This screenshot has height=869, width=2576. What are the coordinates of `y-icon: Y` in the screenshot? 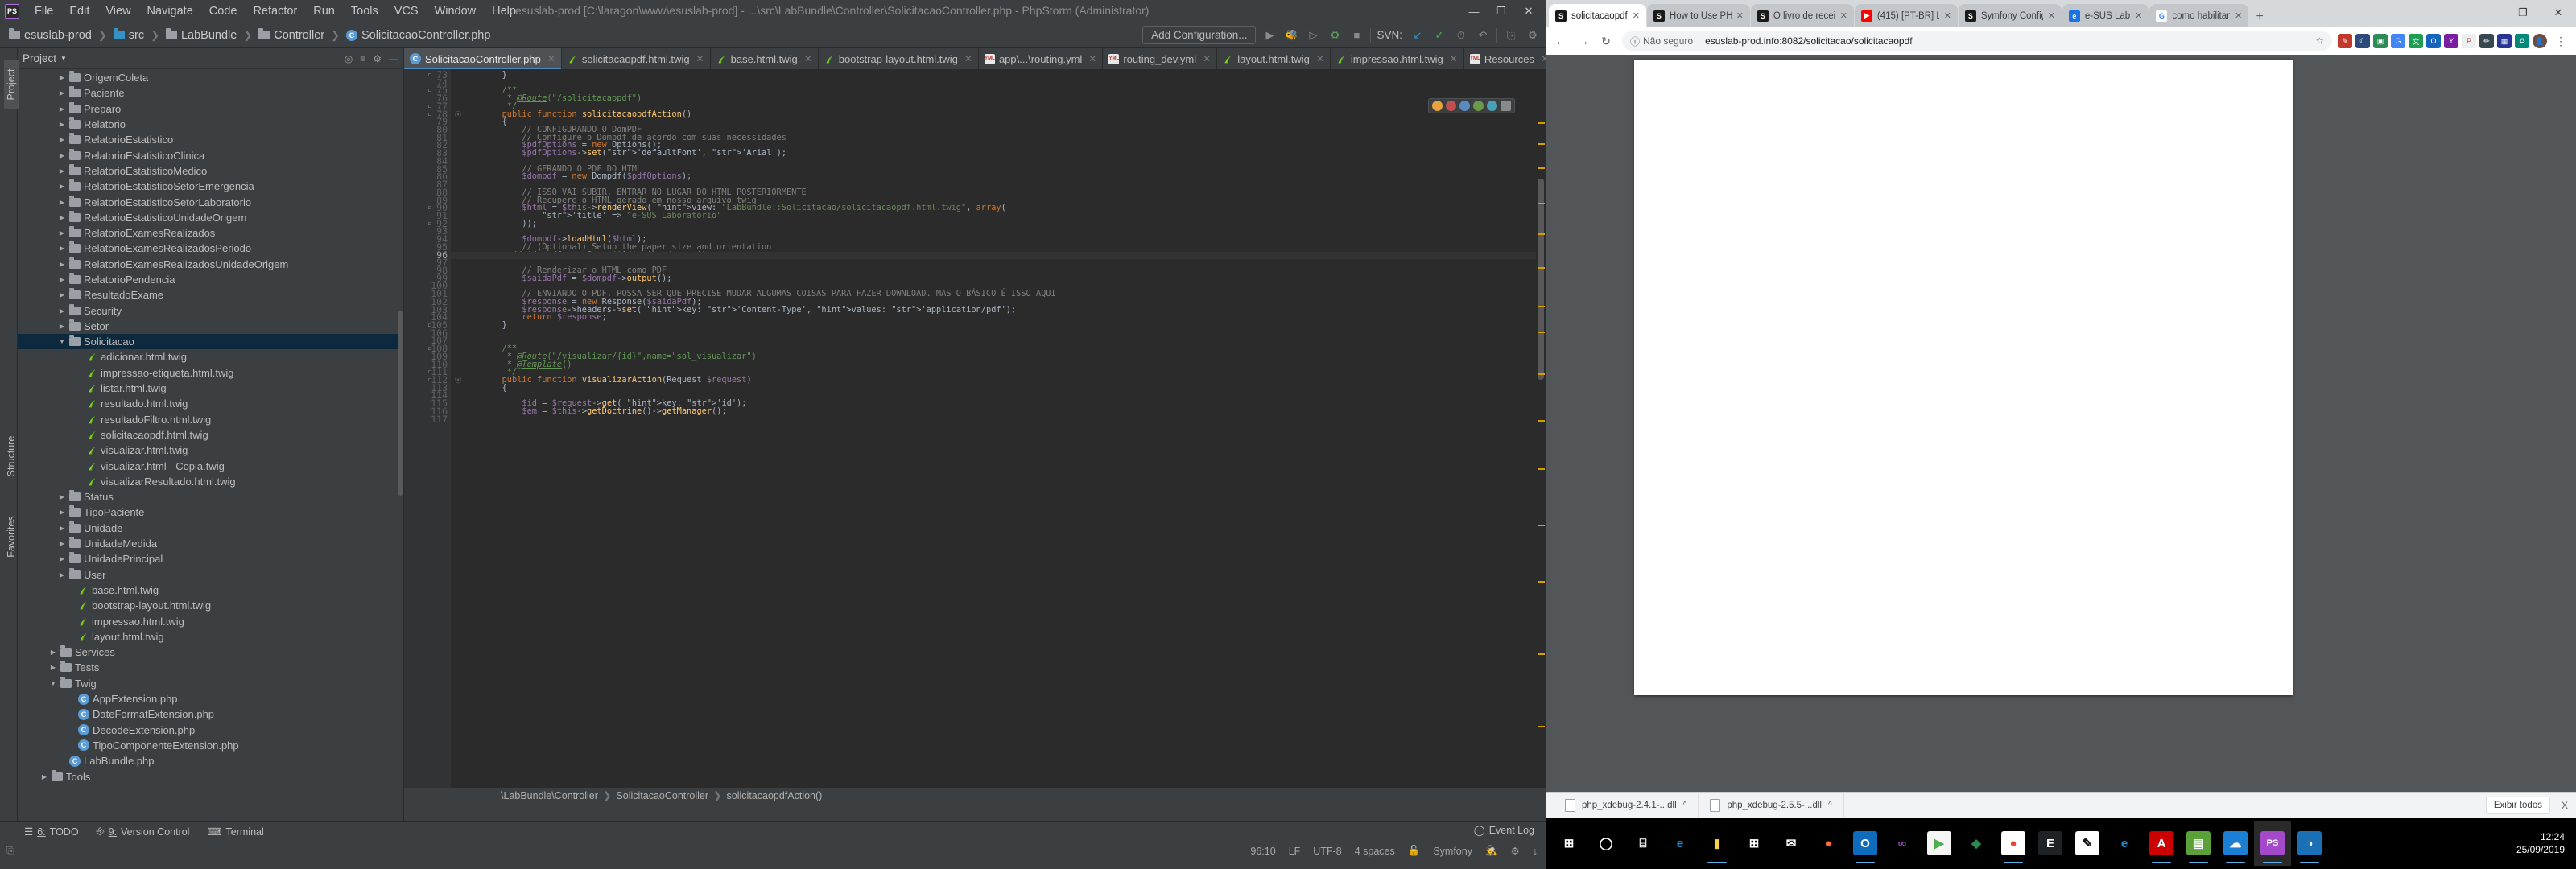 It's located at (2451, 41).